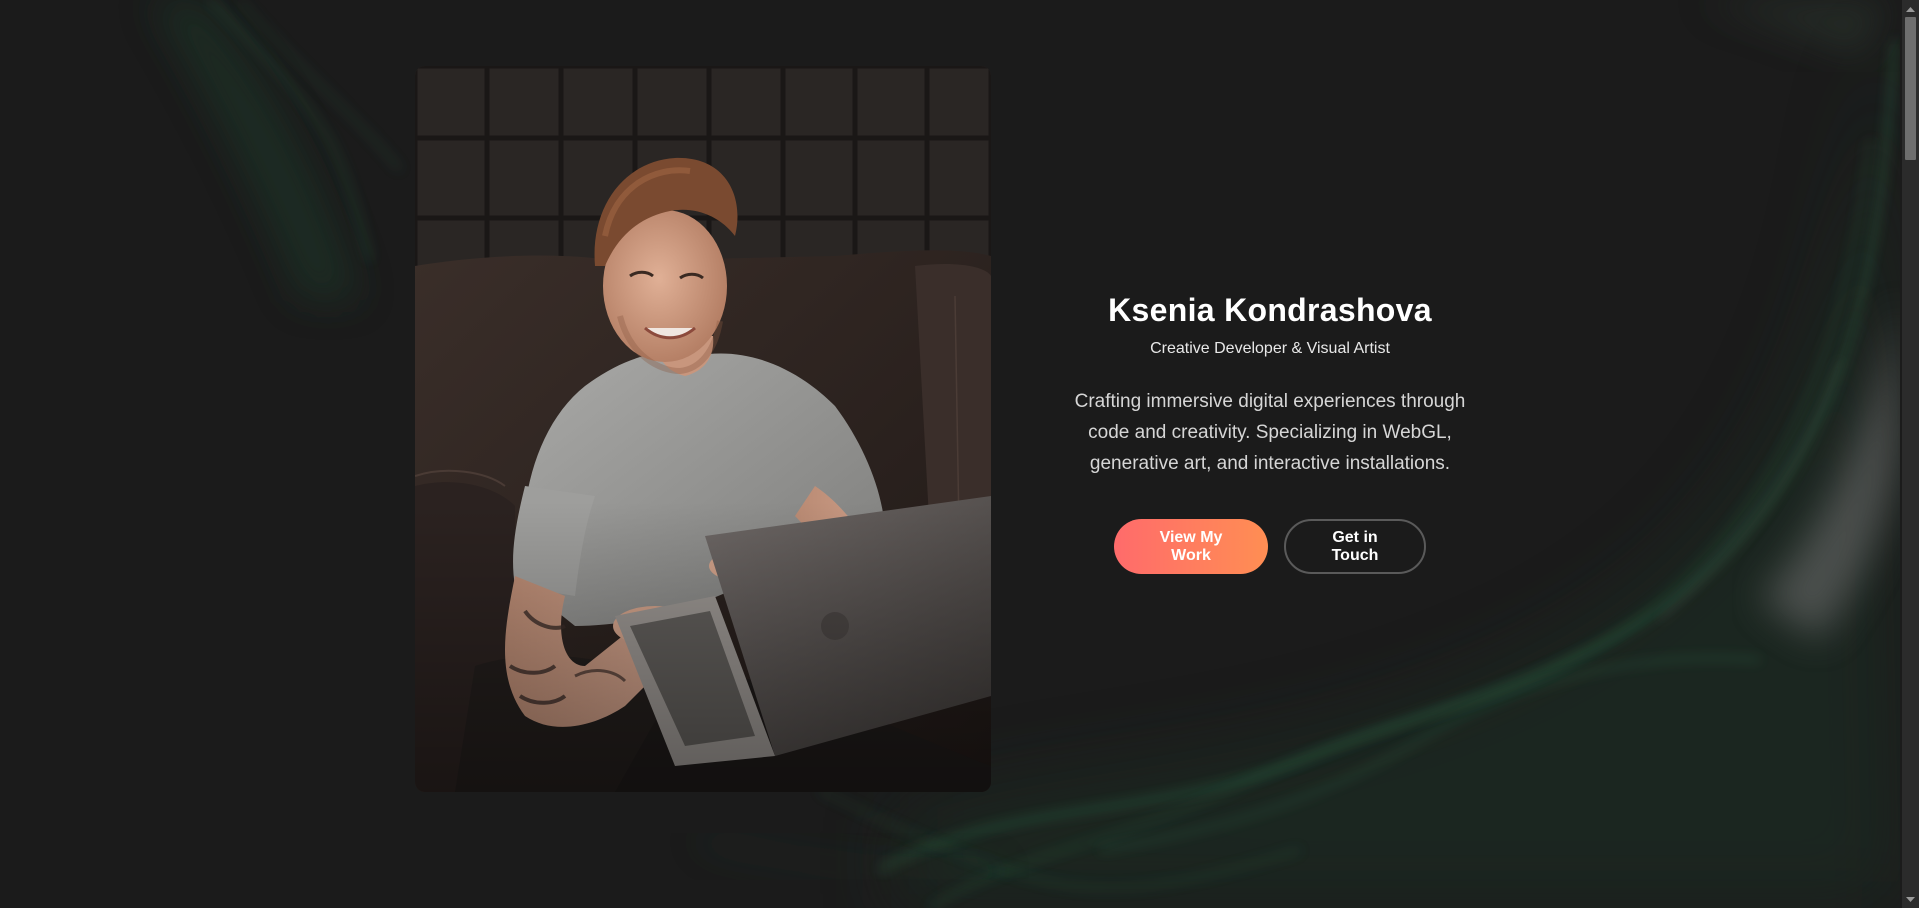 The height and width of the screenshot is (908, 1919). I want to click on get-in-touch-button: Get in Touch, so click(1355, 546).